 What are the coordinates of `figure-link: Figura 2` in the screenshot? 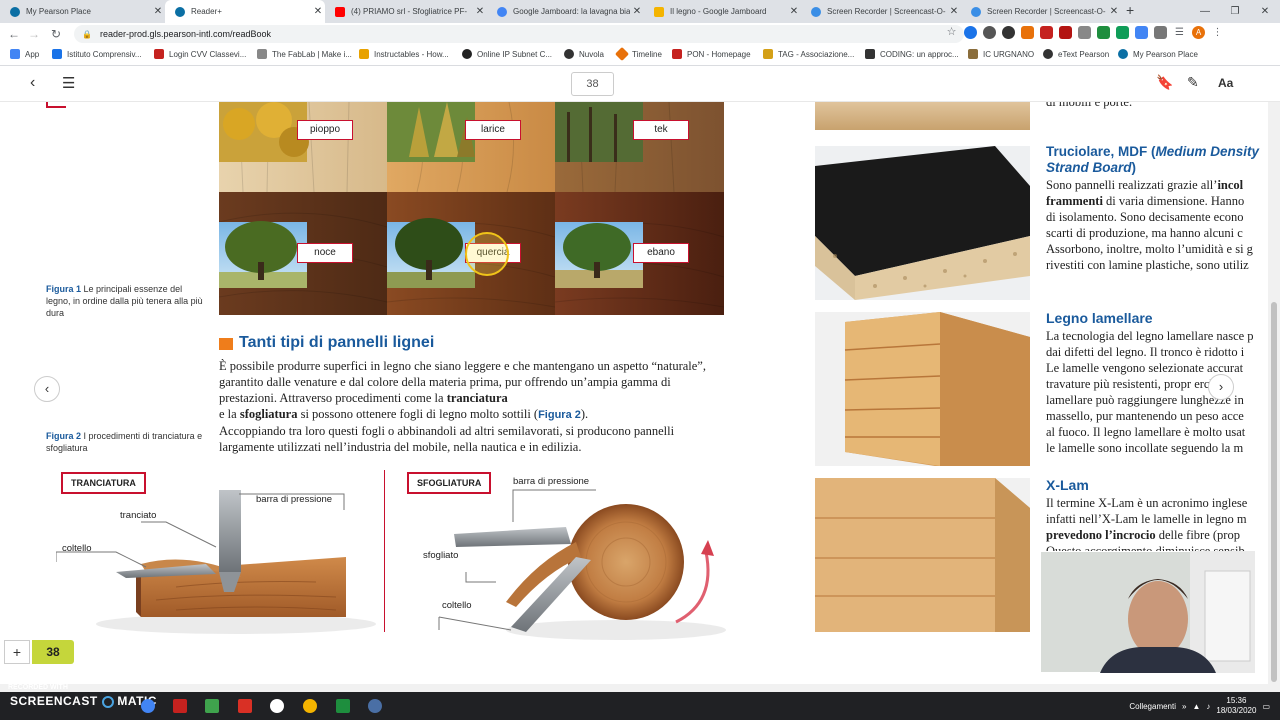 It's located at (559, 415).